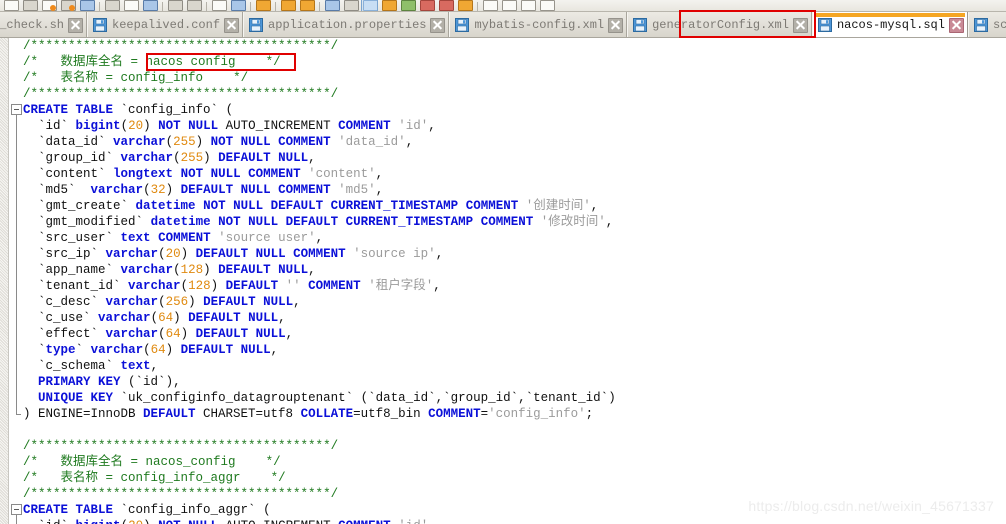 The height and width of the screenshot is (524, 1006). What do you see at coordinates (986, 24) in the screenshot?
I see `tab-schema-sql: schema.sql` at bounding box center [986, 24].